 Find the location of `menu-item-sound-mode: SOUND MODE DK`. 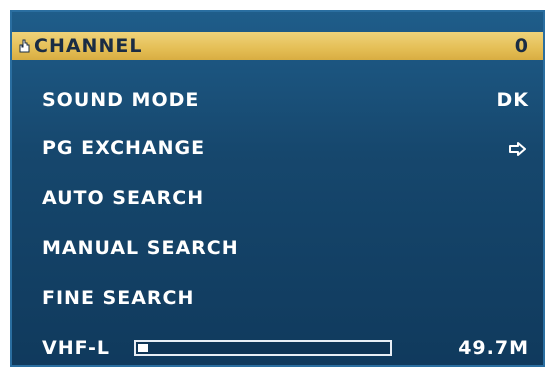

menu-item-sound-mode: SOUND MODE DK is located at coordinates (277, 100).